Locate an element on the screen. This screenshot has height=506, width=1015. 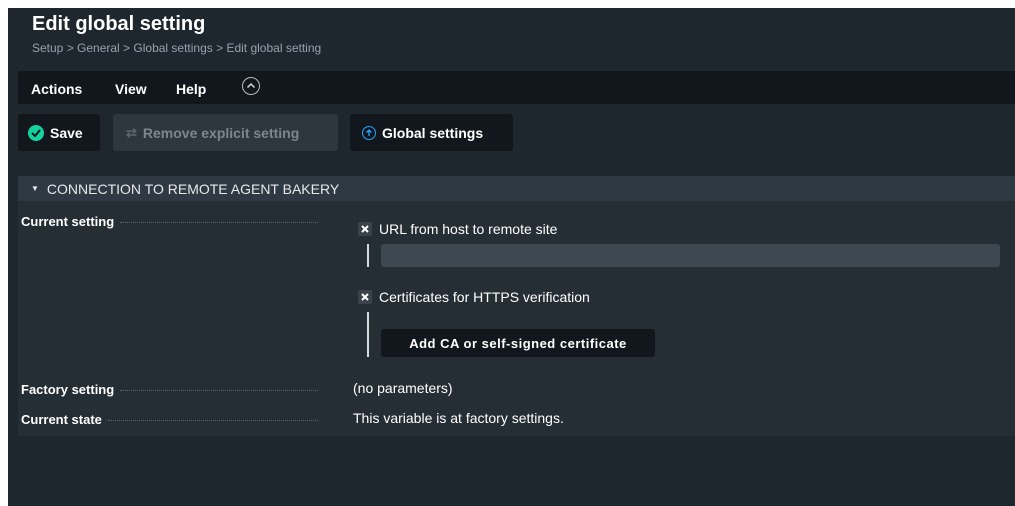
page-title: Edit global setting is located at coordinates (119, 24).